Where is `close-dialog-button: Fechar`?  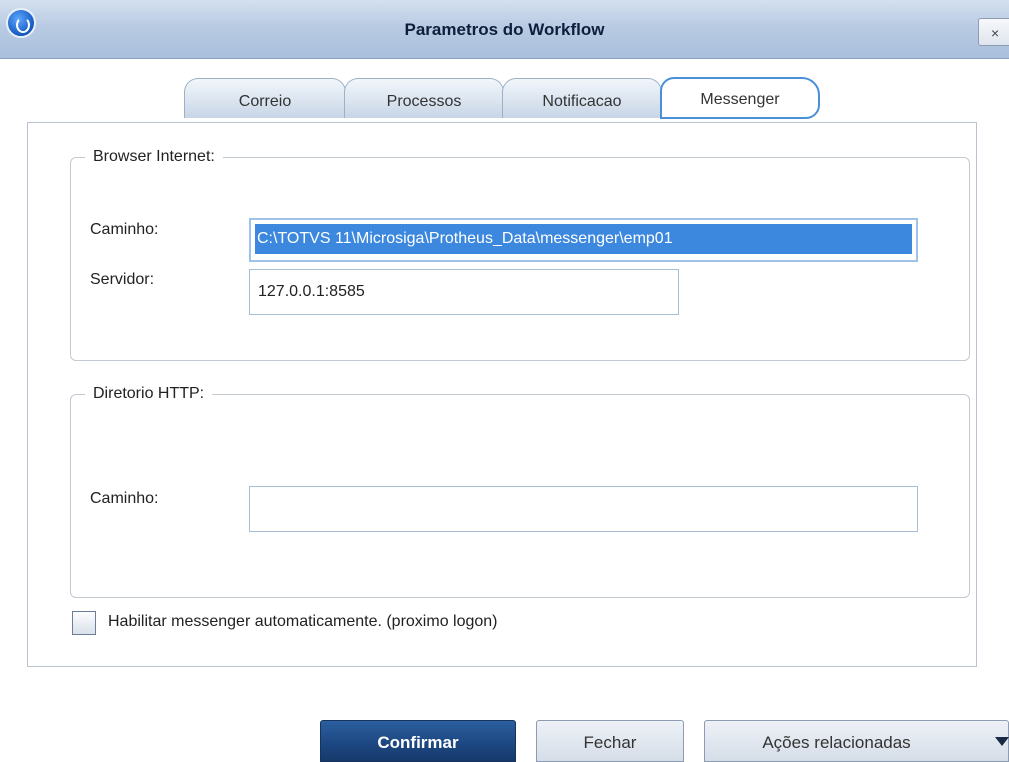 close-dialog-button: Fechar is located at coordinates (610, 741).